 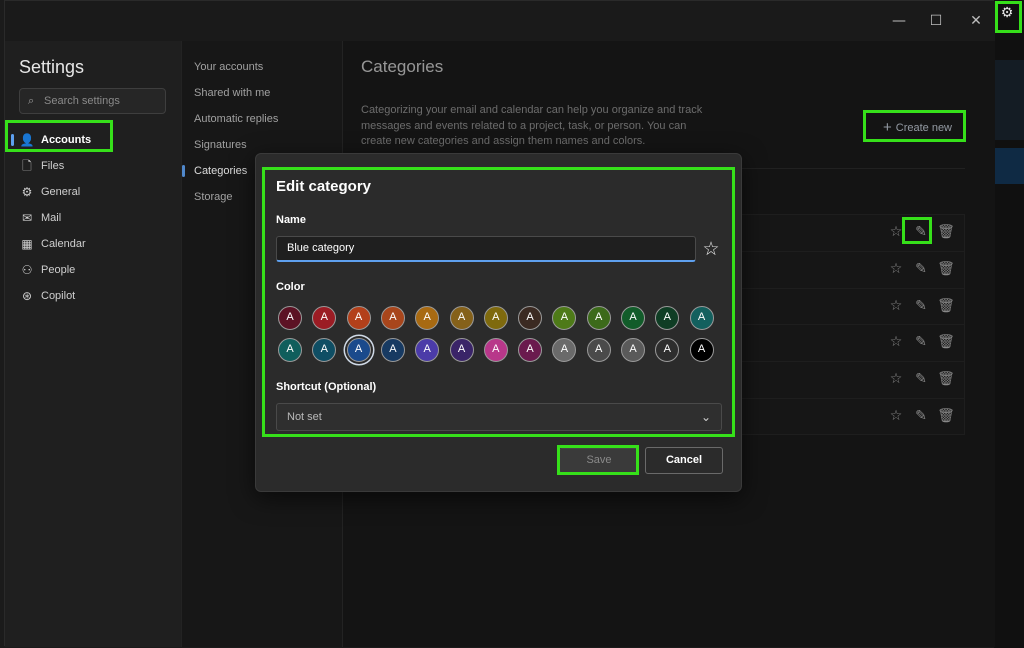 What do you see at coordinates (51, 218) in the screenshot?
I see `sidebar-item-label: Mail` at bounding box center [51, 218].